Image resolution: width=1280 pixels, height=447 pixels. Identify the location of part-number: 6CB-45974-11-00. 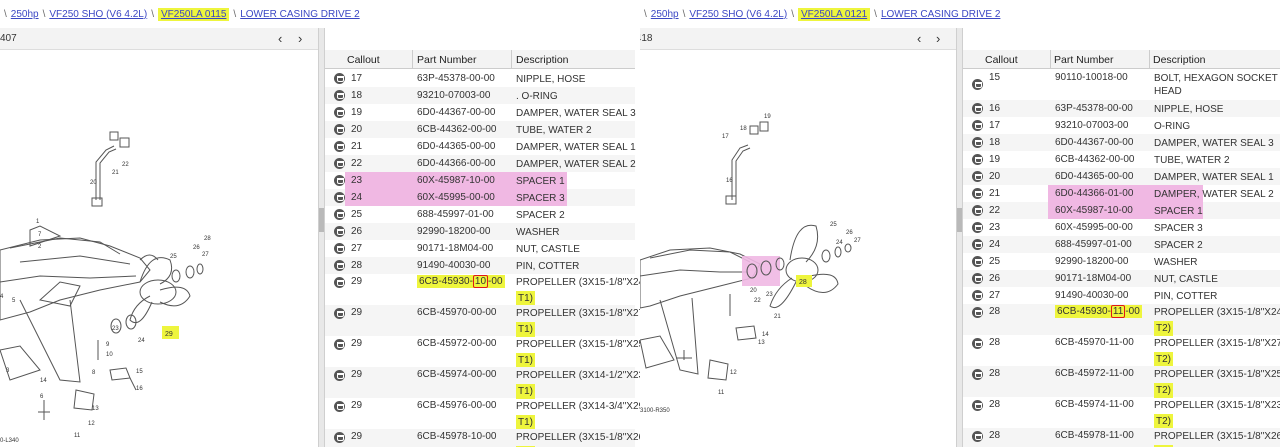
(1094, 404).